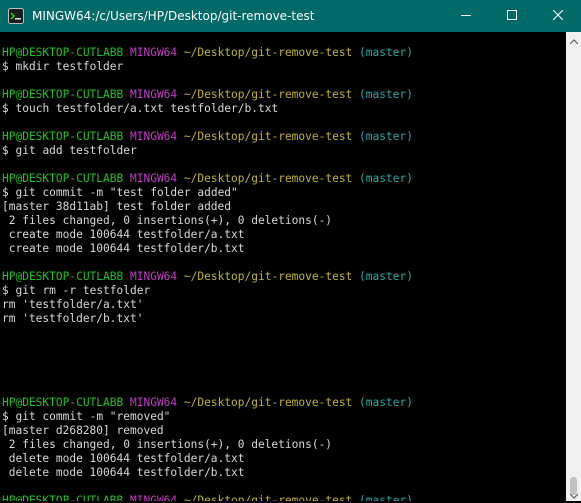  I want to click on command-text: git commit -m "test folder added", so click(126, 192).